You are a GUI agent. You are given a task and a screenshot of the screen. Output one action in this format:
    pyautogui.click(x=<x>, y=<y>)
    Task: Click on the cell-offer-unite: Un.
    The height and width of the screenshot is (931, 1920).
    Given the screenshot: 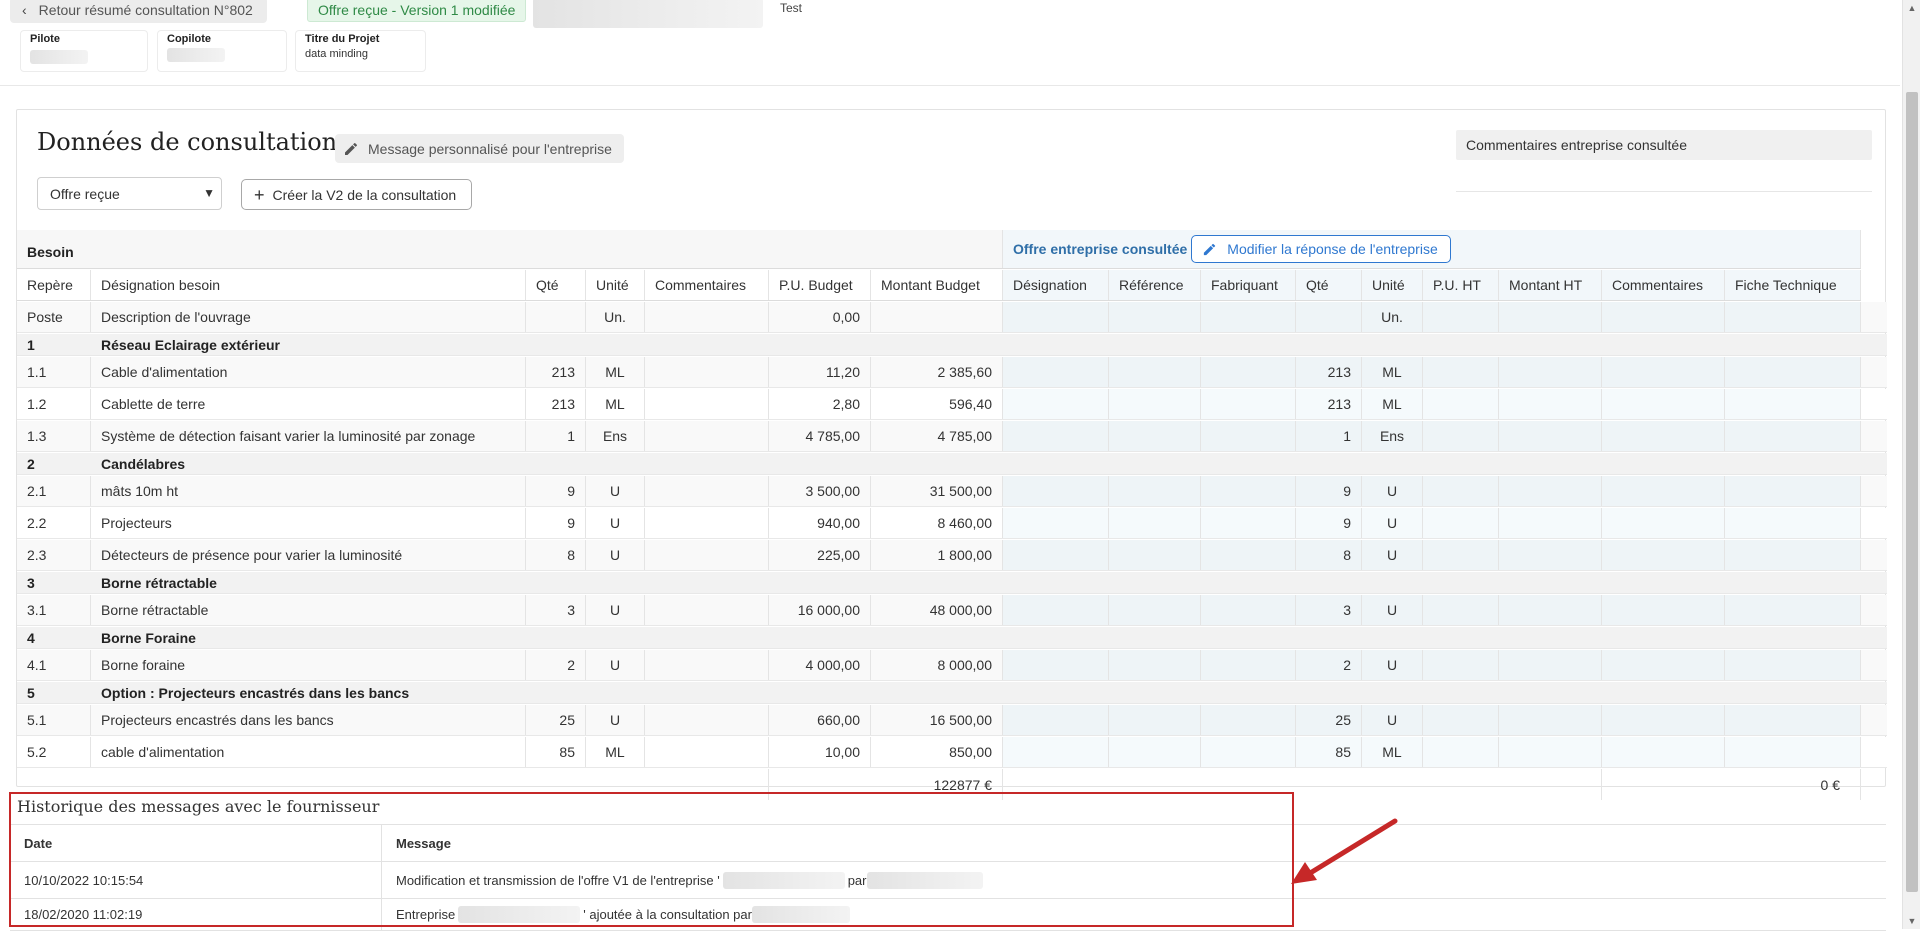 What is the action you would take?
    pyautogui.click(x=1392, y=317)
    